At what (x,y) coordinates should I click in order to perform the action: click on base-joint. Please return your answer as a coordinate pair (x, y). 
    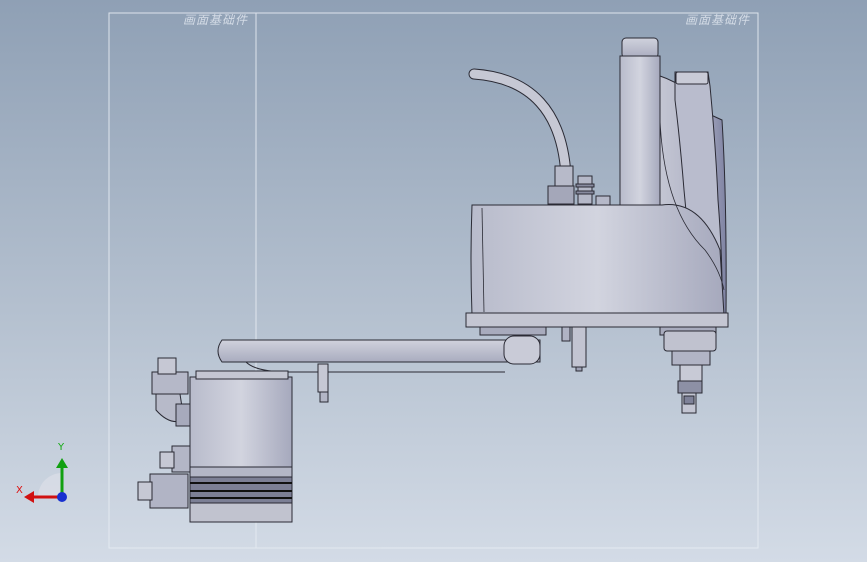
    Looking at the image, I should click on (574, 349).